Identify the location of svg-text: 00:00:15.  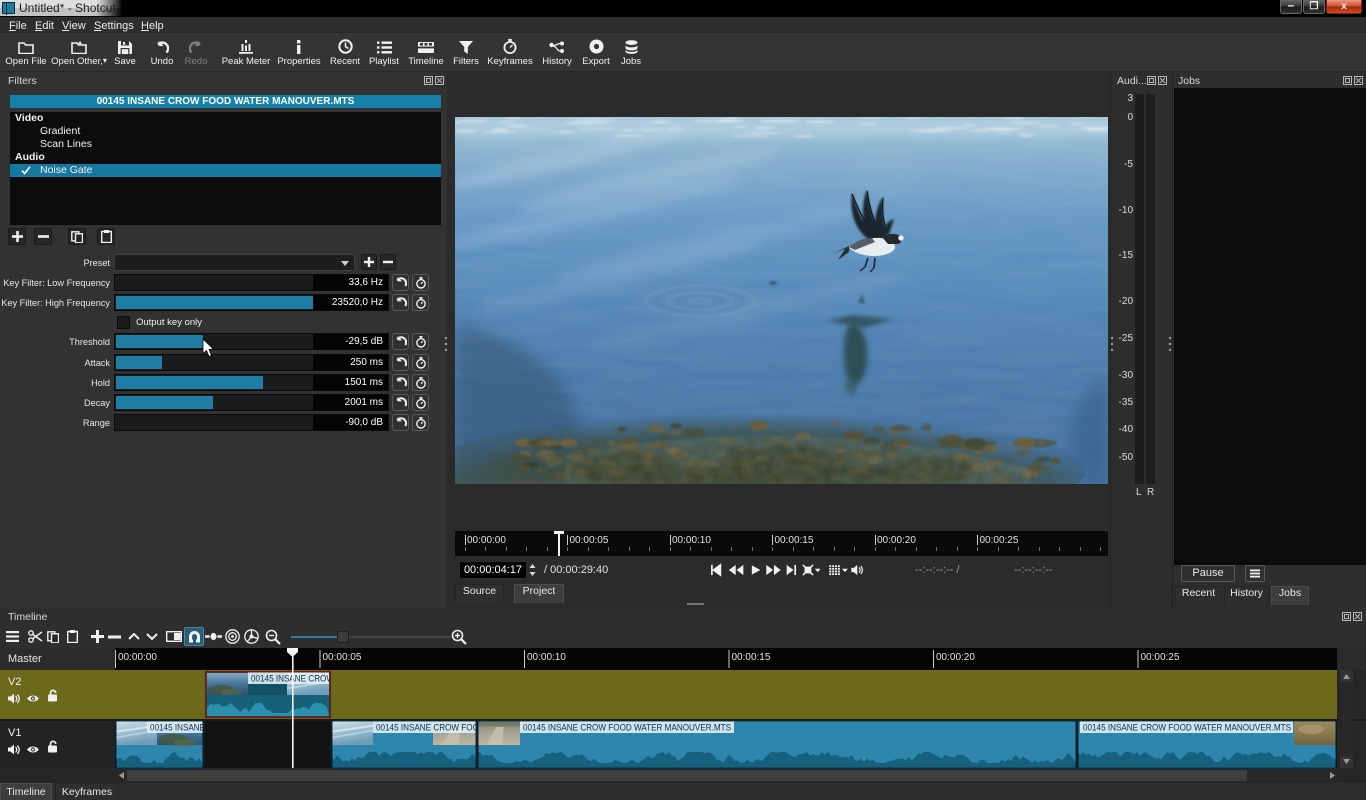
(751, 657).